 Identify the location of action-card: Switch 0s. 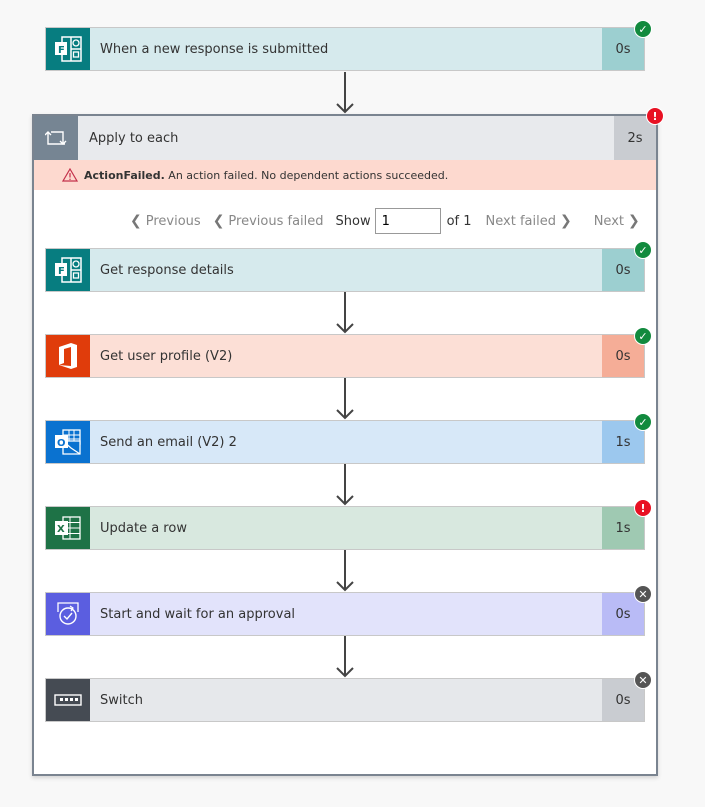
(345, 700).